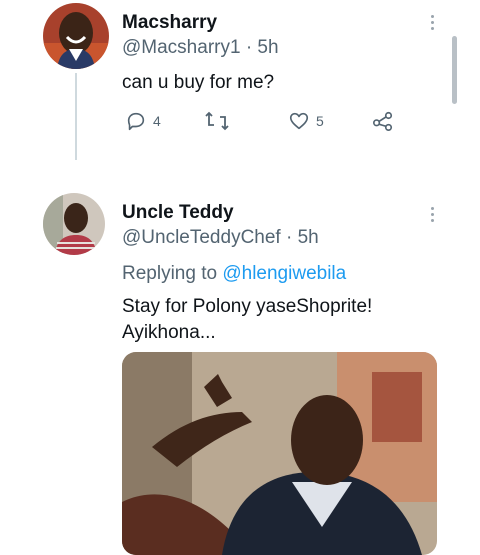 The image size is (480, 555). Describe the element at coordinates (247, 306) in the screenshot. I see `tweet-text-line-1: Stay for Polony yaseShoprite!` at that location.